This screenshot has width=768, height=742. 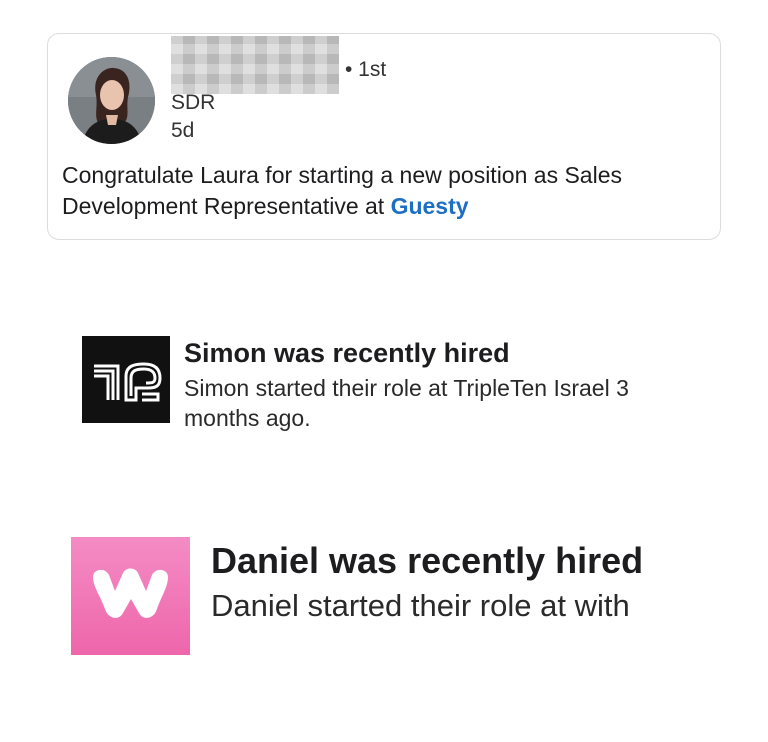 What do you see at coordinates (427, 560) in the screenshot?
I see `hire-title-daniel: Daniel was recently hired` at bounding box center [427, 560].